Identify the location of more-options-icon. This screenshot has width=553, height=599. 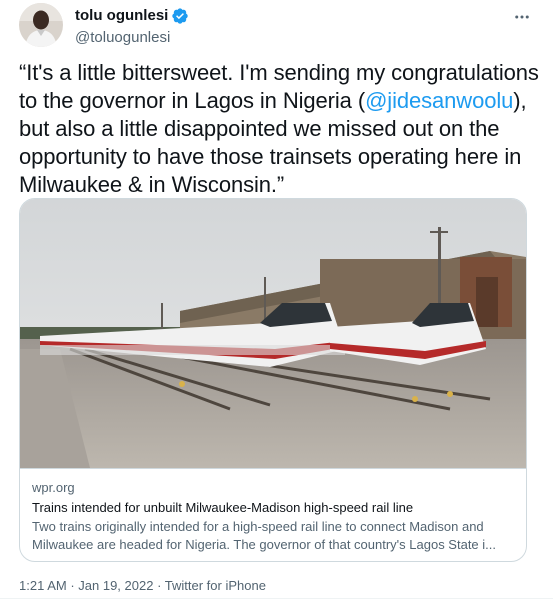
(522, 17).